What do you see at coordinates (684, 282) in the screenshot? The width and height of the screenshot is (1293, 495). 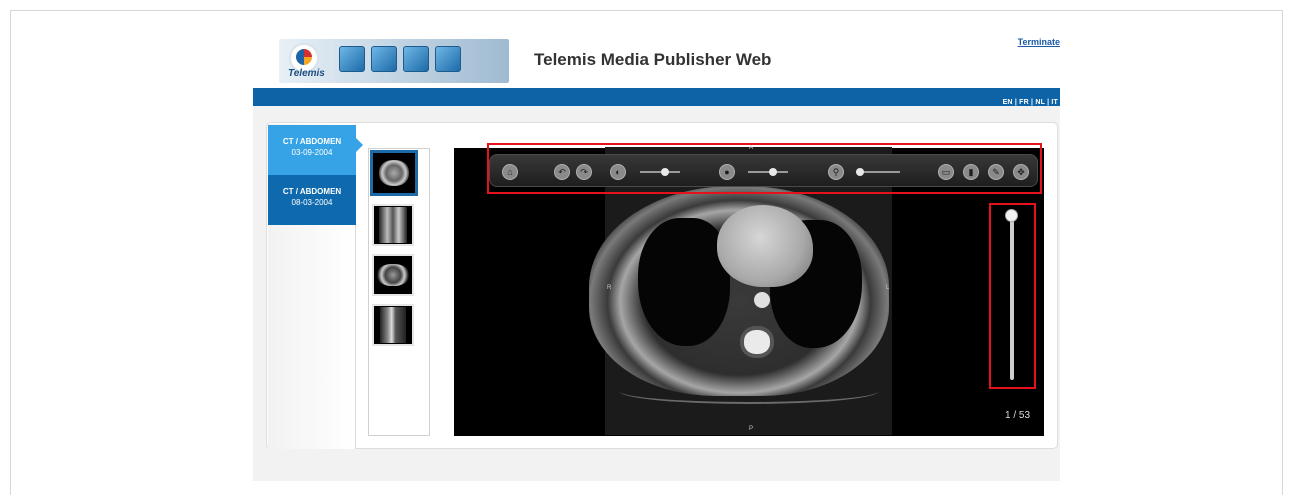 I see `ct-lung-right` at bounding box center [684, 282].